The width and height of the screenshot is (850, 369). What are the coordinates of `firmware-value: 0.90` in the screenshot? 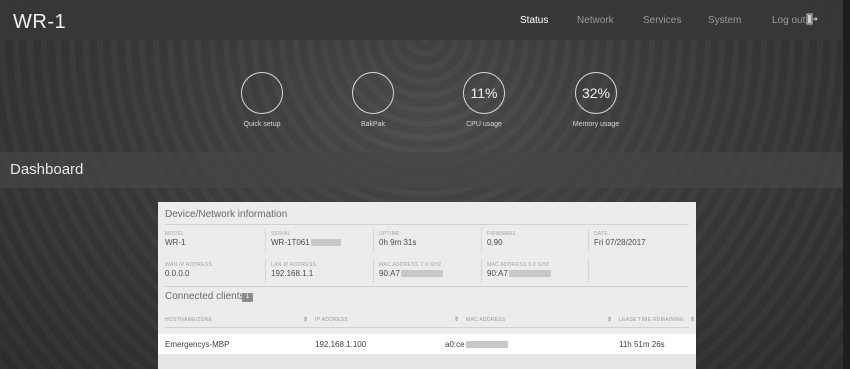 It's located at (495, 242).